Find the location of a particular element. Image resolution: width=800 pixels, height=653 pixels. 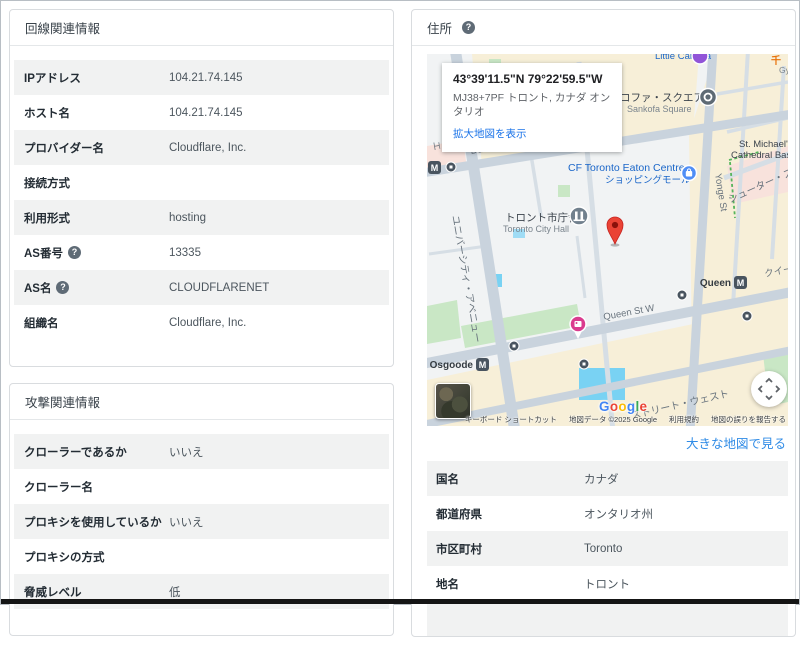

row-value: トロント is located at coordinates (607, 584).